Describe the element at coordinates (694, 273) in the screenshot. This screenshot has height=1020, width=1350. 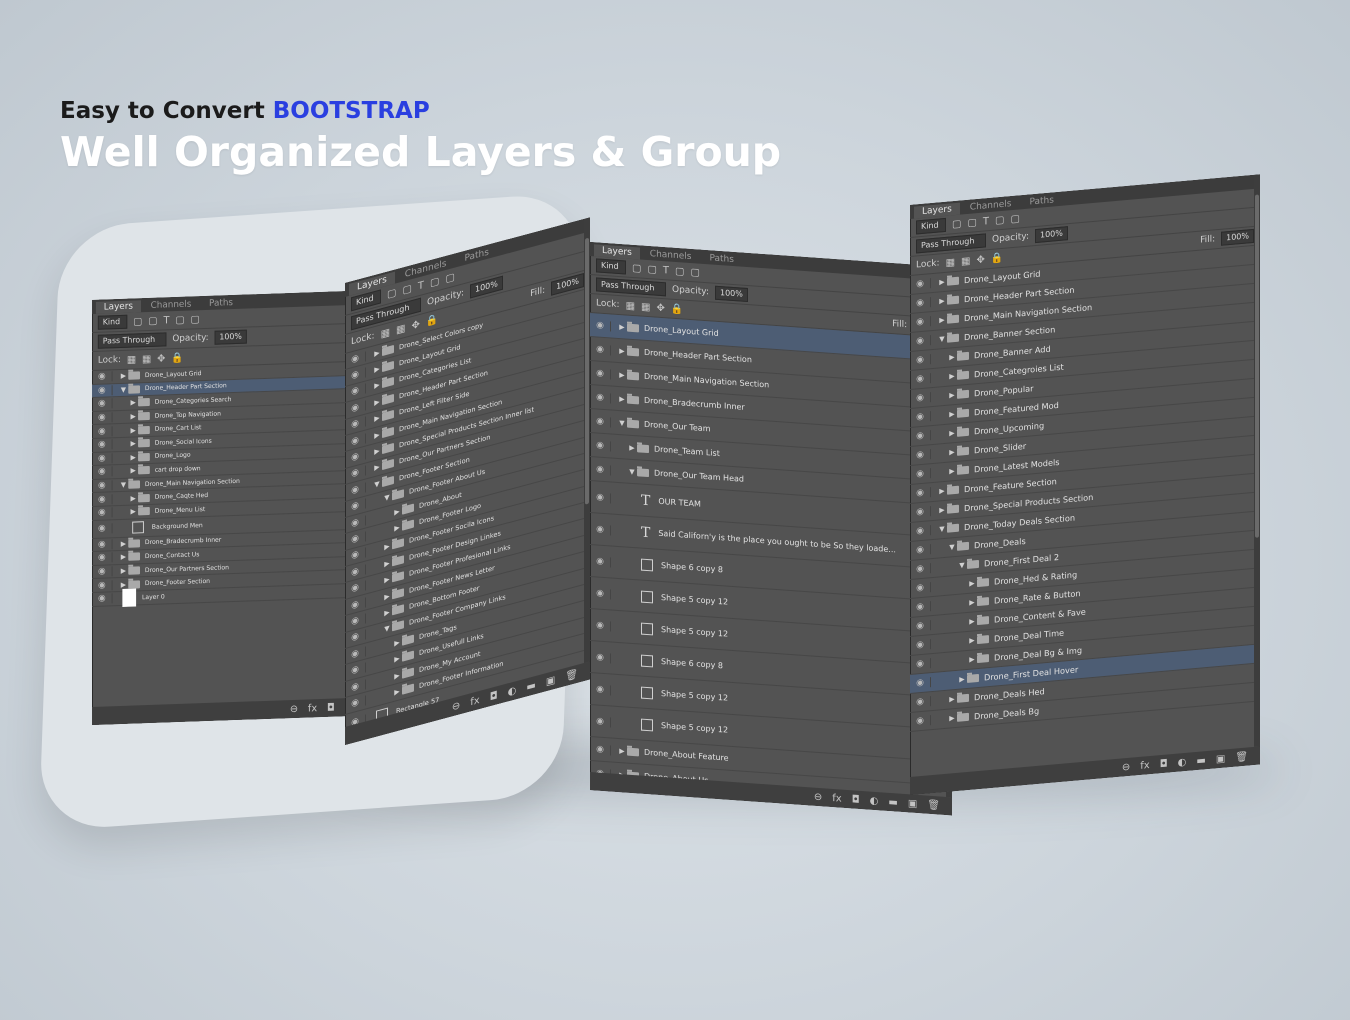
I see `smart-filter-icon: ▢` at that location.